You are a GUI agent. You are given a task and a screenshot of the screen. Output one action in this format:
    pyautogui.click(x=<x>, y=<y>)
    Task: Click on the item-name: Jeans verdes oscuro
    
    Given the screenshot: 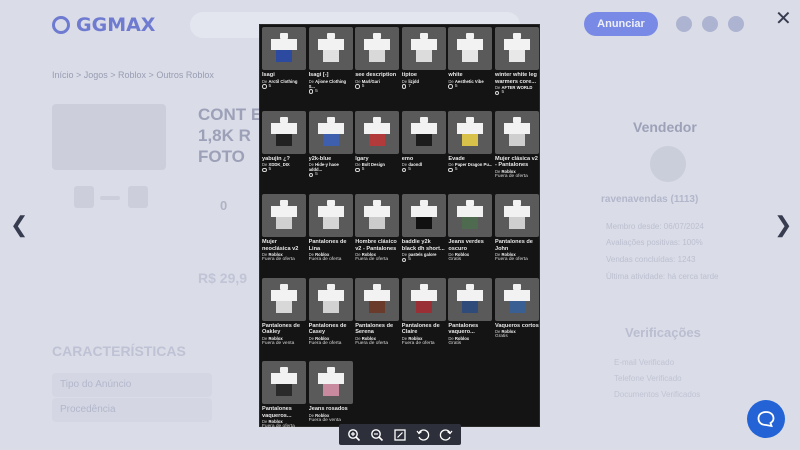 What is the action you would take?
    pyautogui.click(x=470, y=245)
    